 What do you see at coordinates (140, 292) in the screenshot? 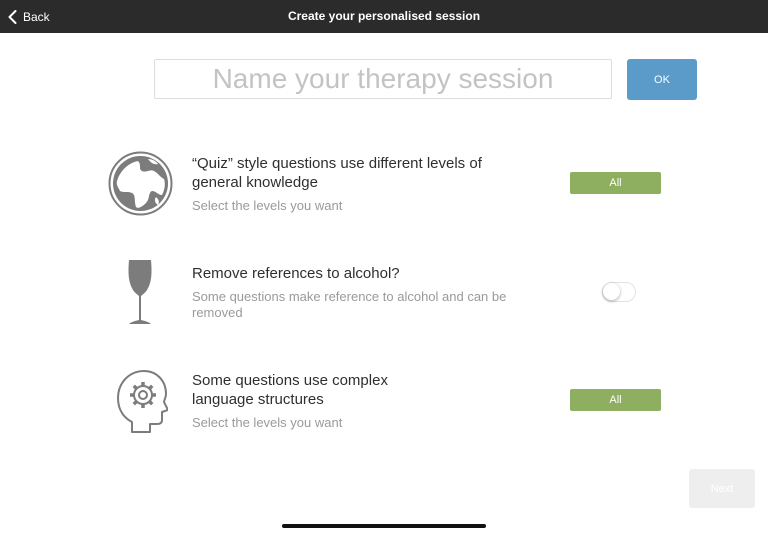
I see `wine-glass-icon` at bounding box center [140, 292].